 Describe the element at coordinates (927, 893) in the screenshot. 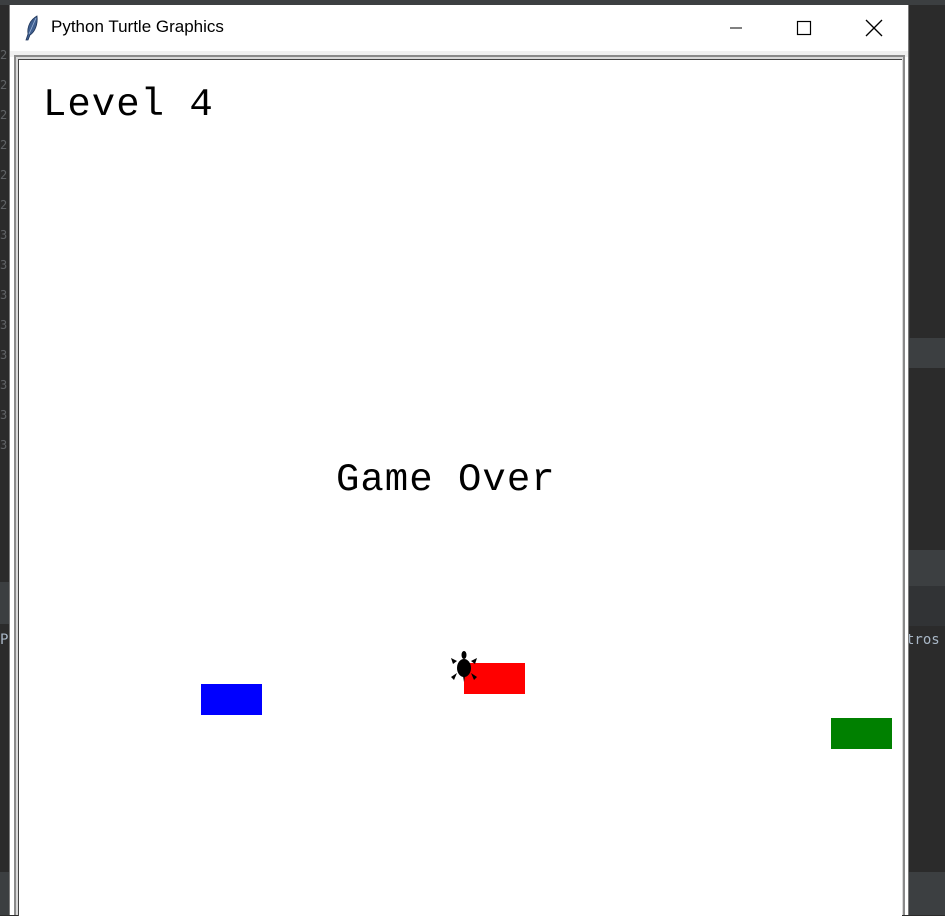

I see `ide-status-bar` at that location.